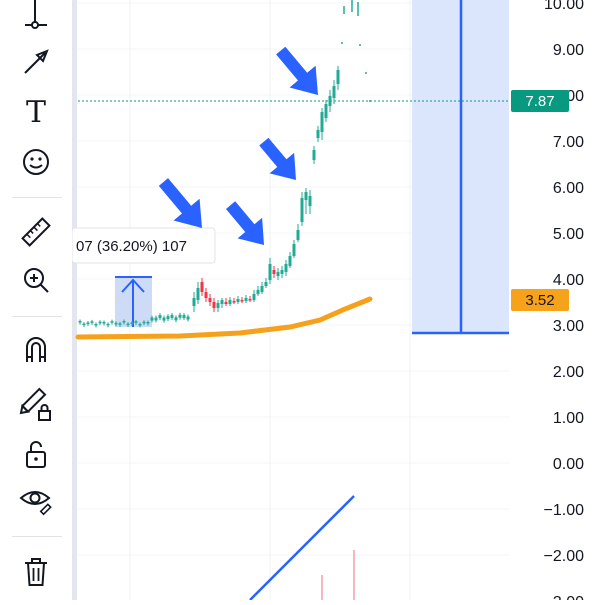 The image size is (600, 605). I want to click on current-price-label: 7.87, so click(539, 101).